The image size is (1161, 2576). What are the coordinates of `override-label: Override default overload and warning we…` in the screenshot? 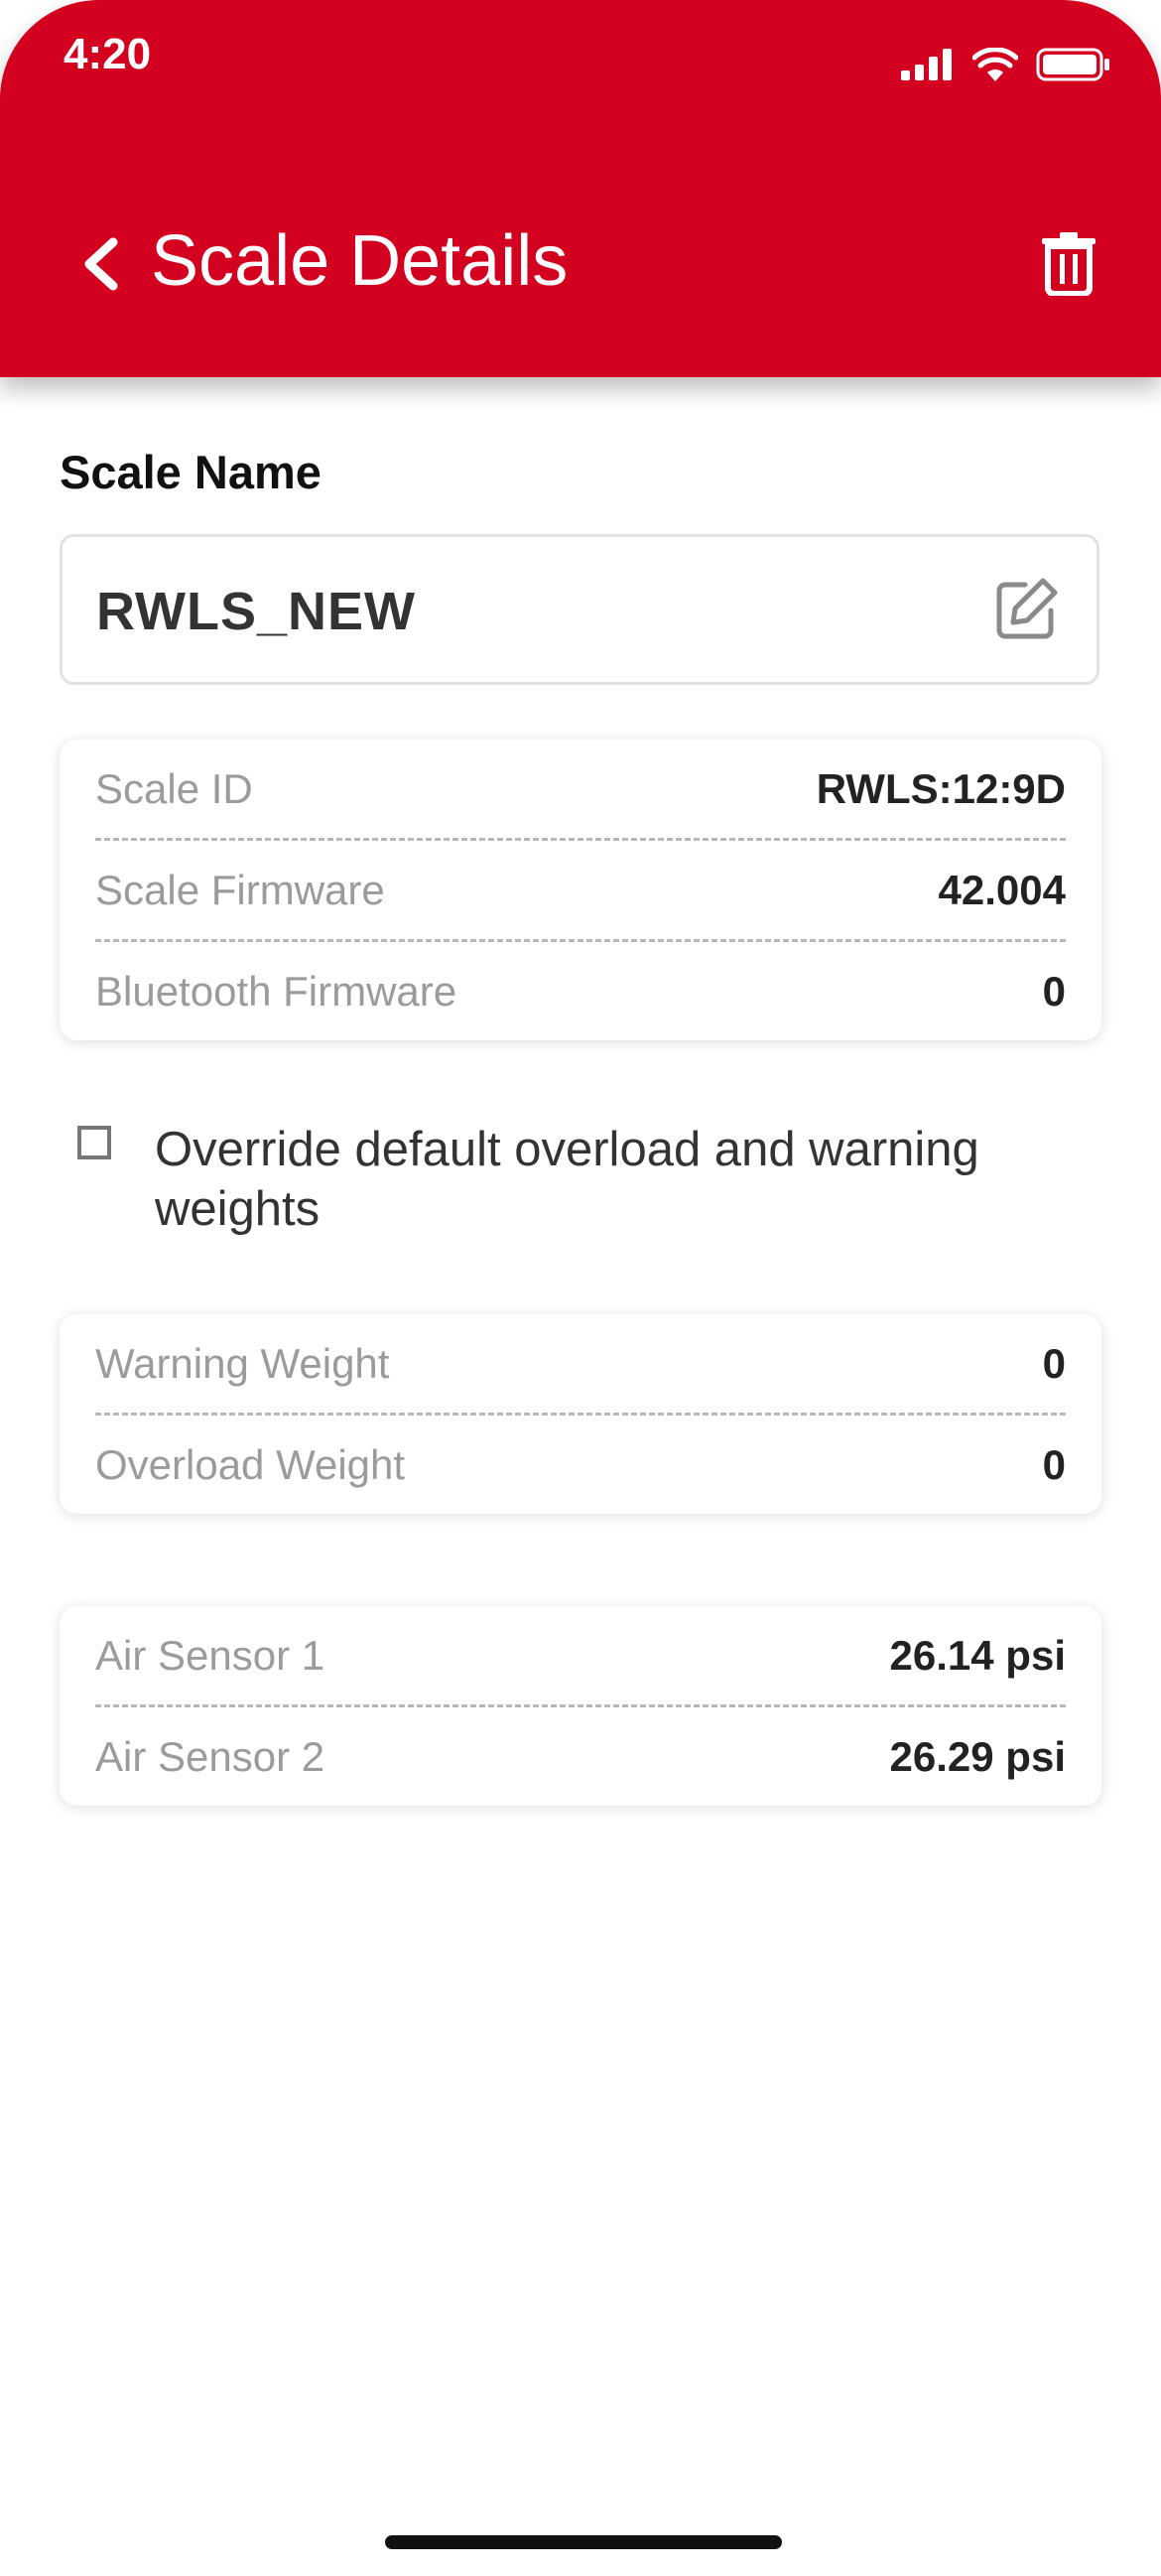 It's located at (567, 1179).